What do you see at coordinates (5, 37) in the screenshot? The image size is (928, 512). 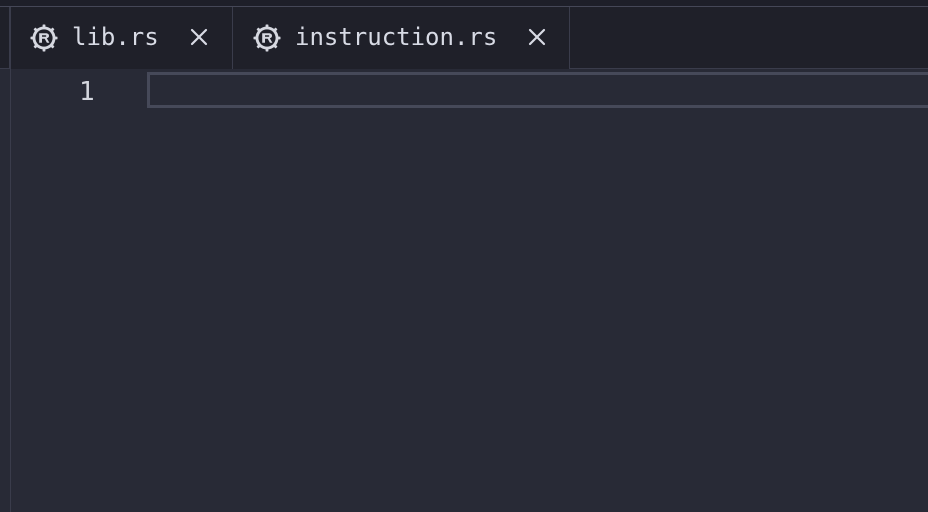 I see `tab-bar-left-spacer` at bounding box center [5, 37].